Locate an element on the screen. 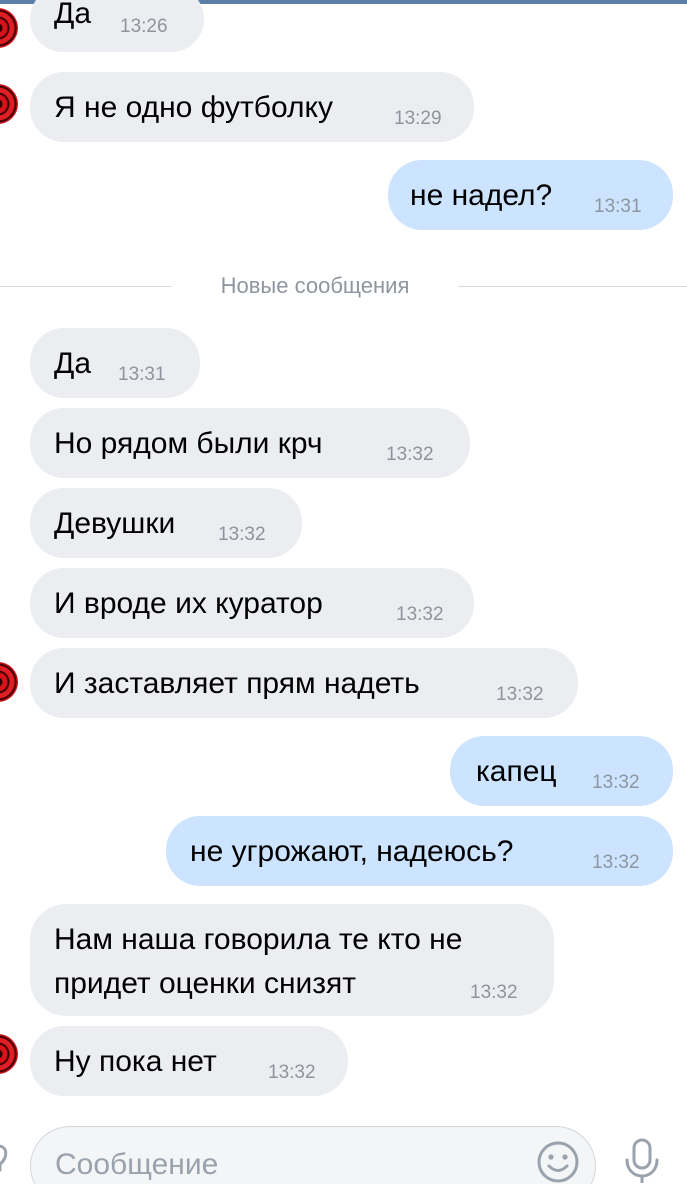 The width and height of the screenshot is (687, 1184). message-incoming: И заставляет прям надеть 13:32 is located at coordinates (304, 683).